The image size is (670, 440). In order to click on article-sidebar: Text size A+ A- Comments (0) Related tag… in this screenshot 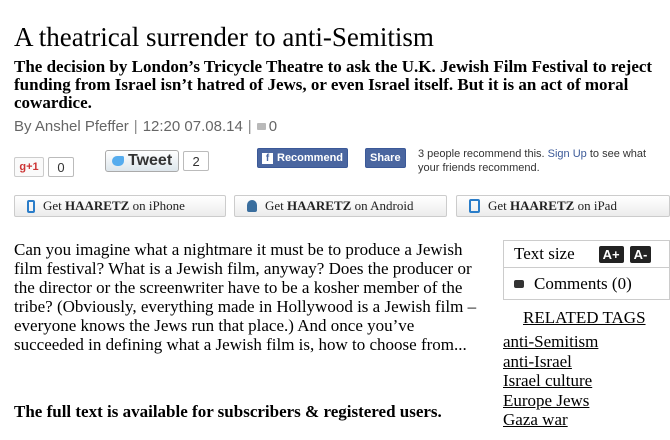, I will do `click(586, 335)`.